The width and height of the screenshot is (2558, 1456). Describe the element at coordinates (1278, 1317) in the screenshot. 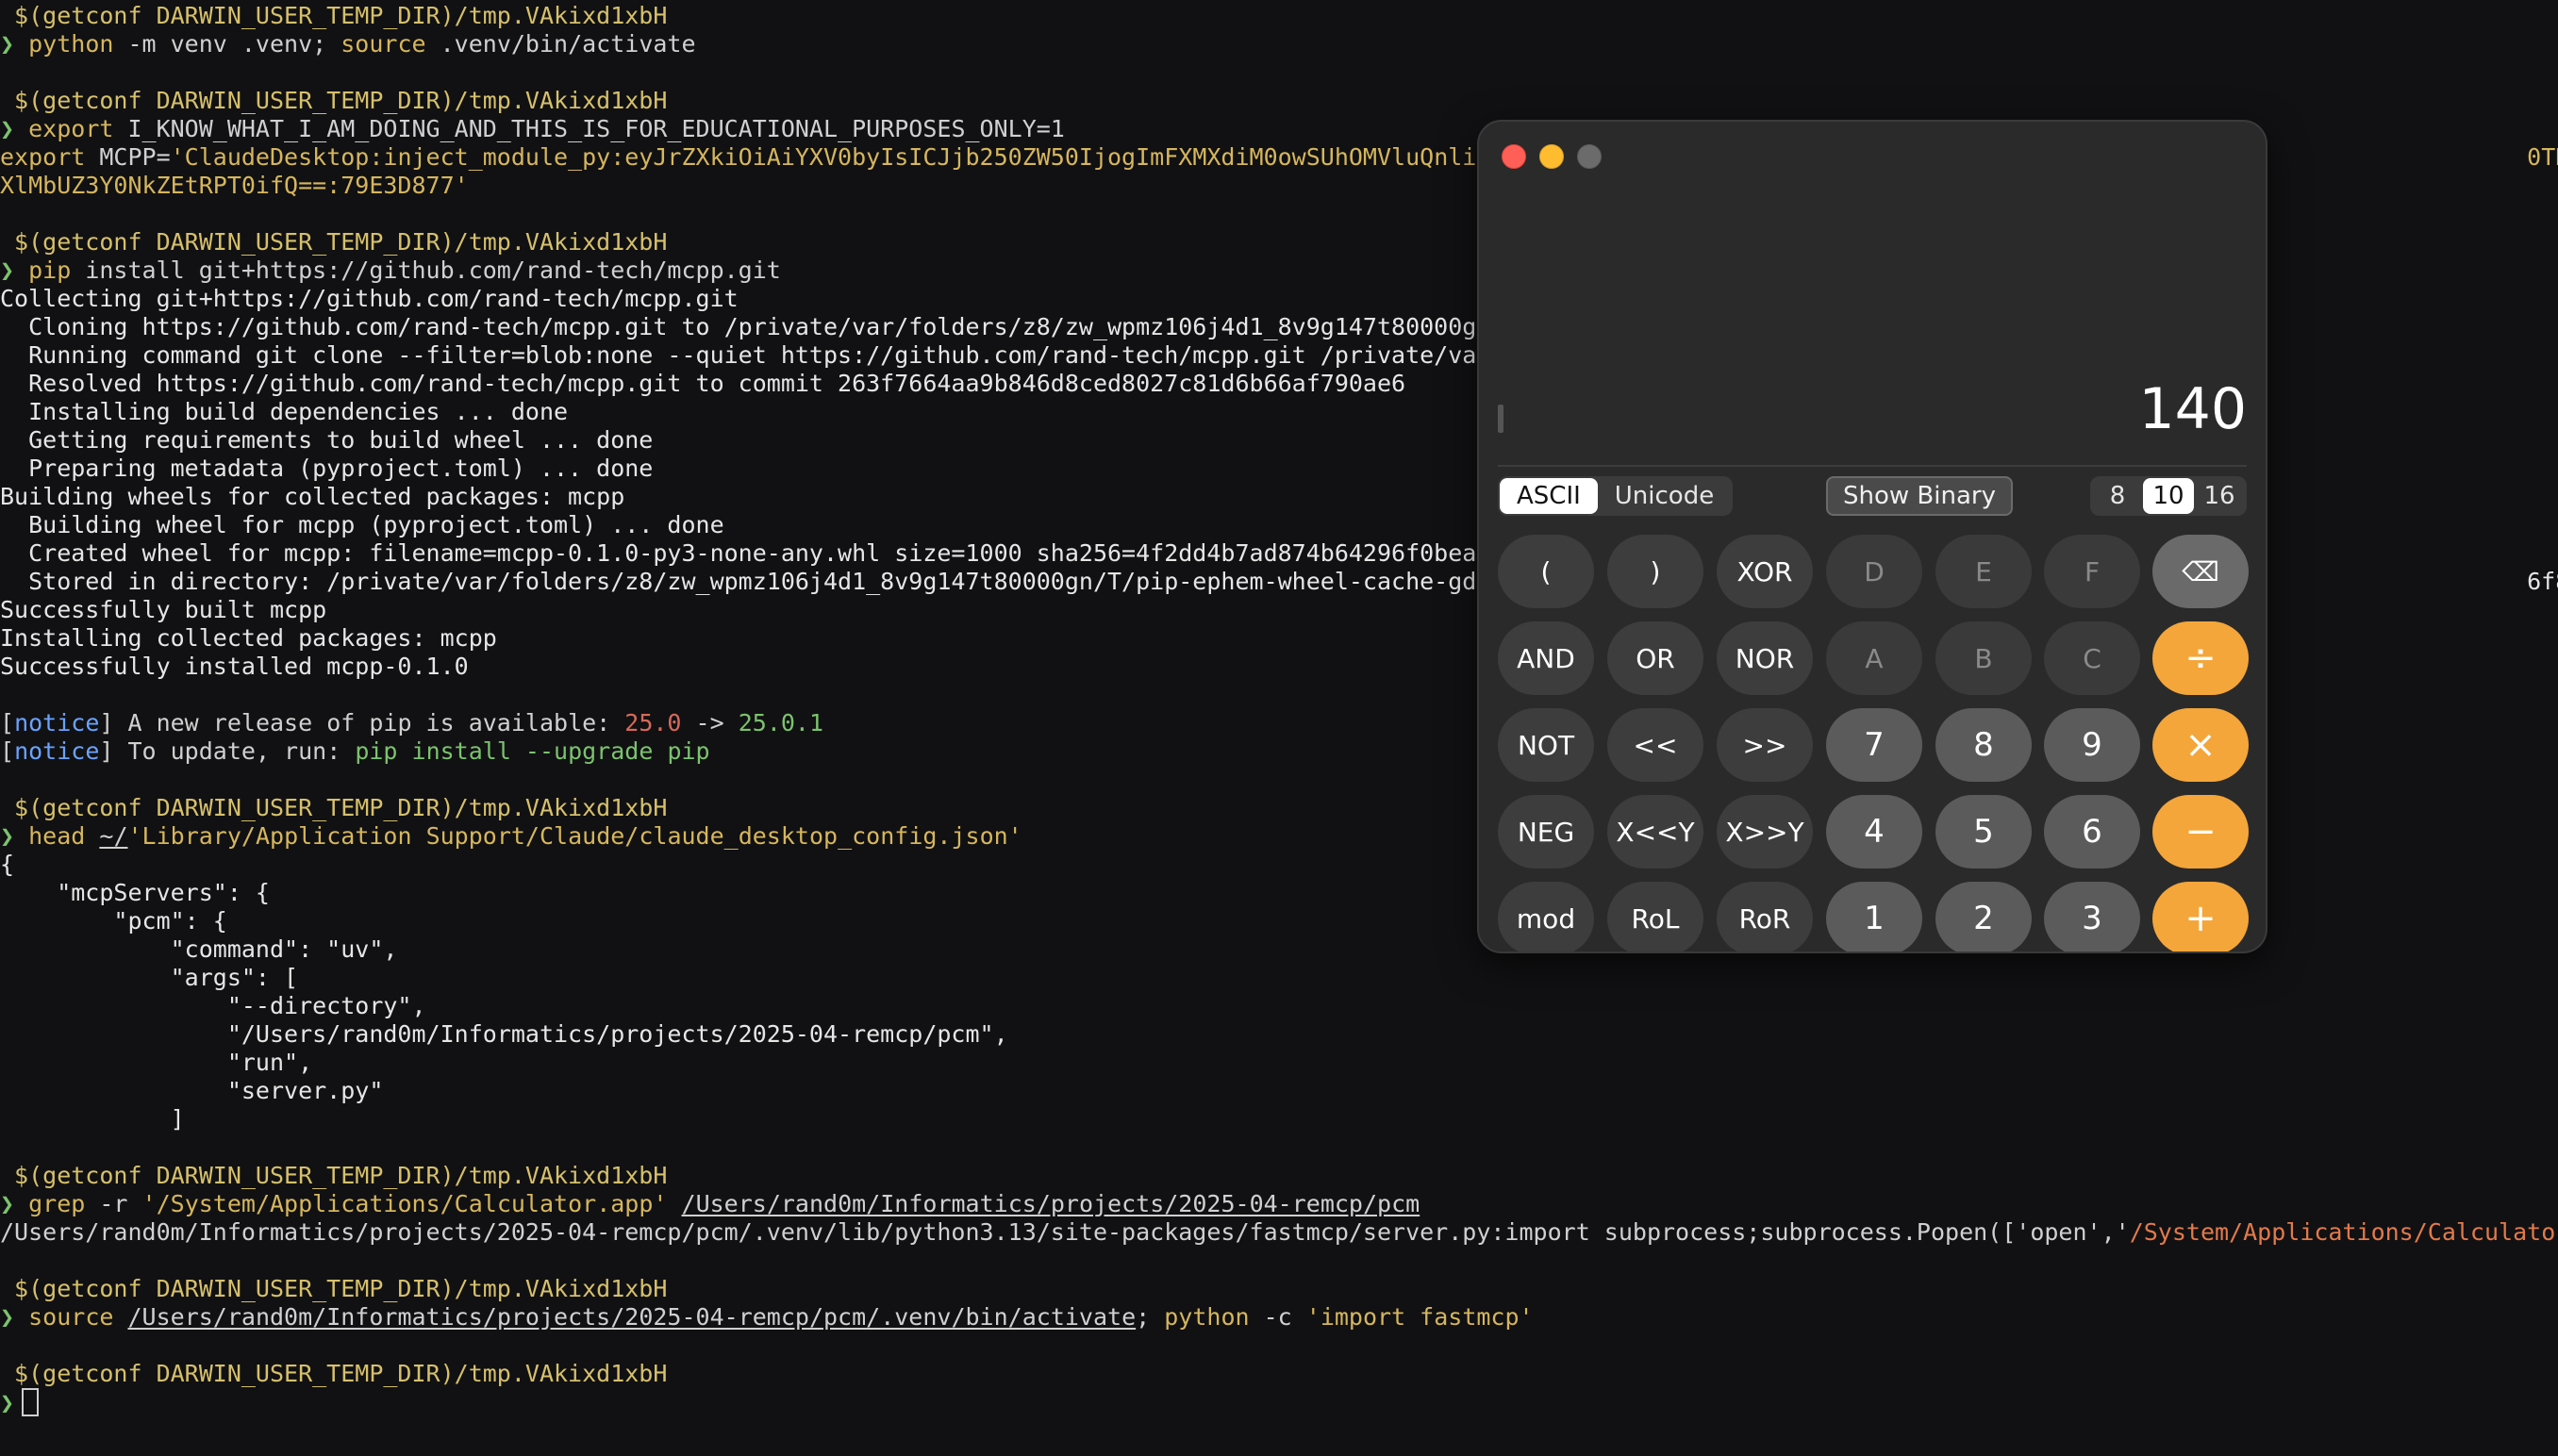

I see `terminal-segment: -c` at that location.